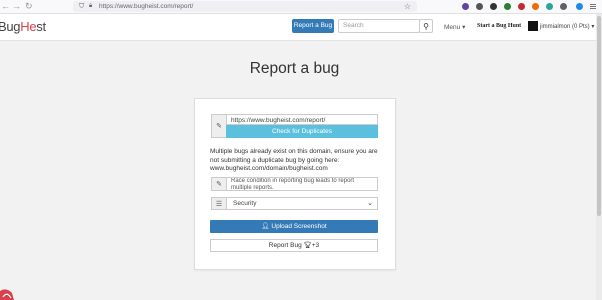  Describe the element at coordinates (41, 26) in the screenshot. I see `logo-text-tail: st` at that location.